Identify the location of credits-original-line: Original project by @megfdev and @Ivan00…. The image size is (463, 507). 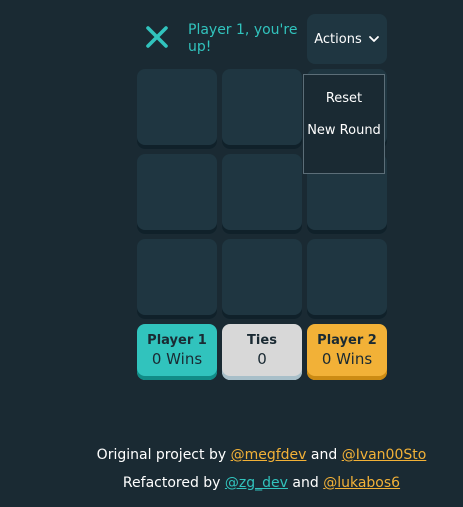
(231, 455).